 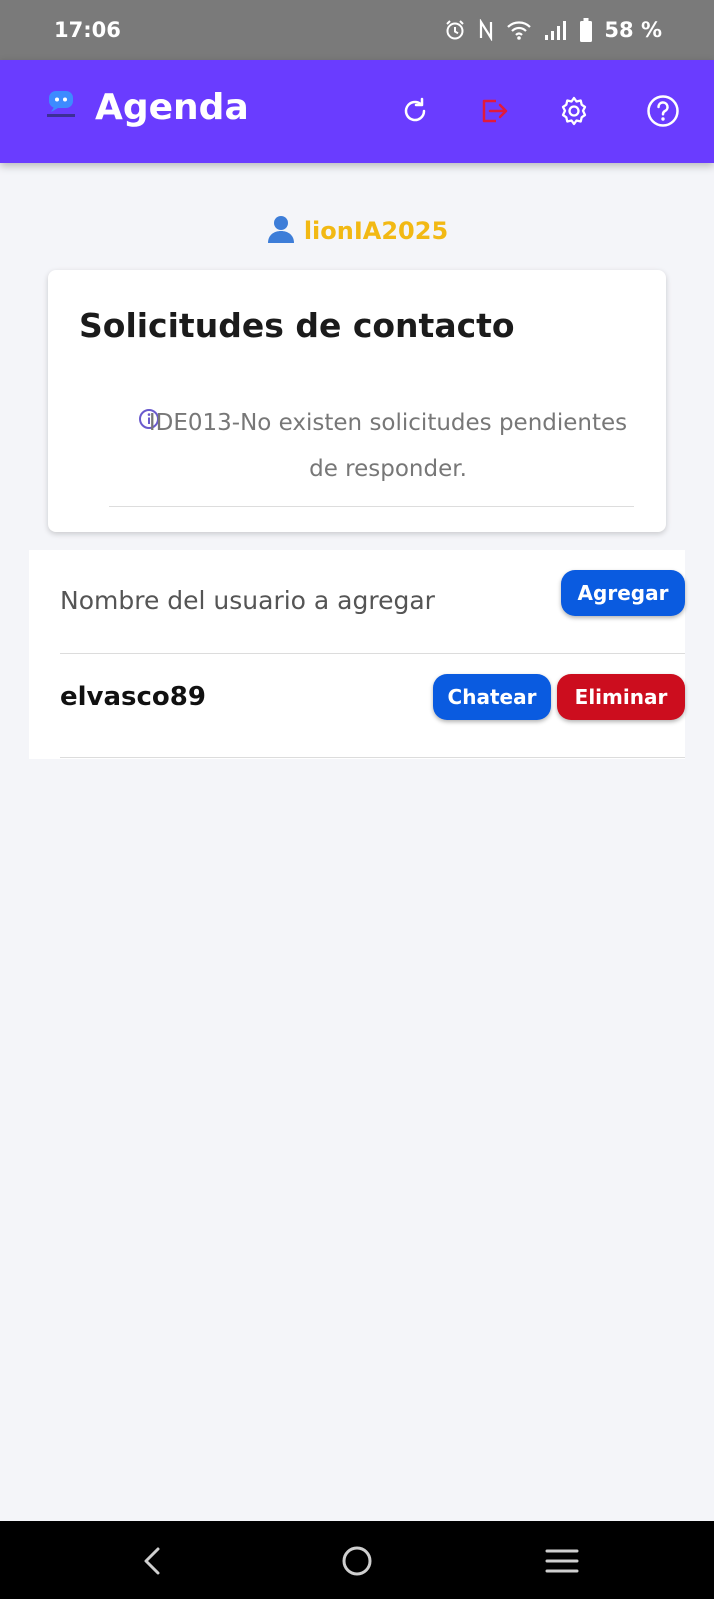 What do you see at coordinates (586, 30) in the screenshot?
I see `battery-icon` at bounding box center [586, 30].